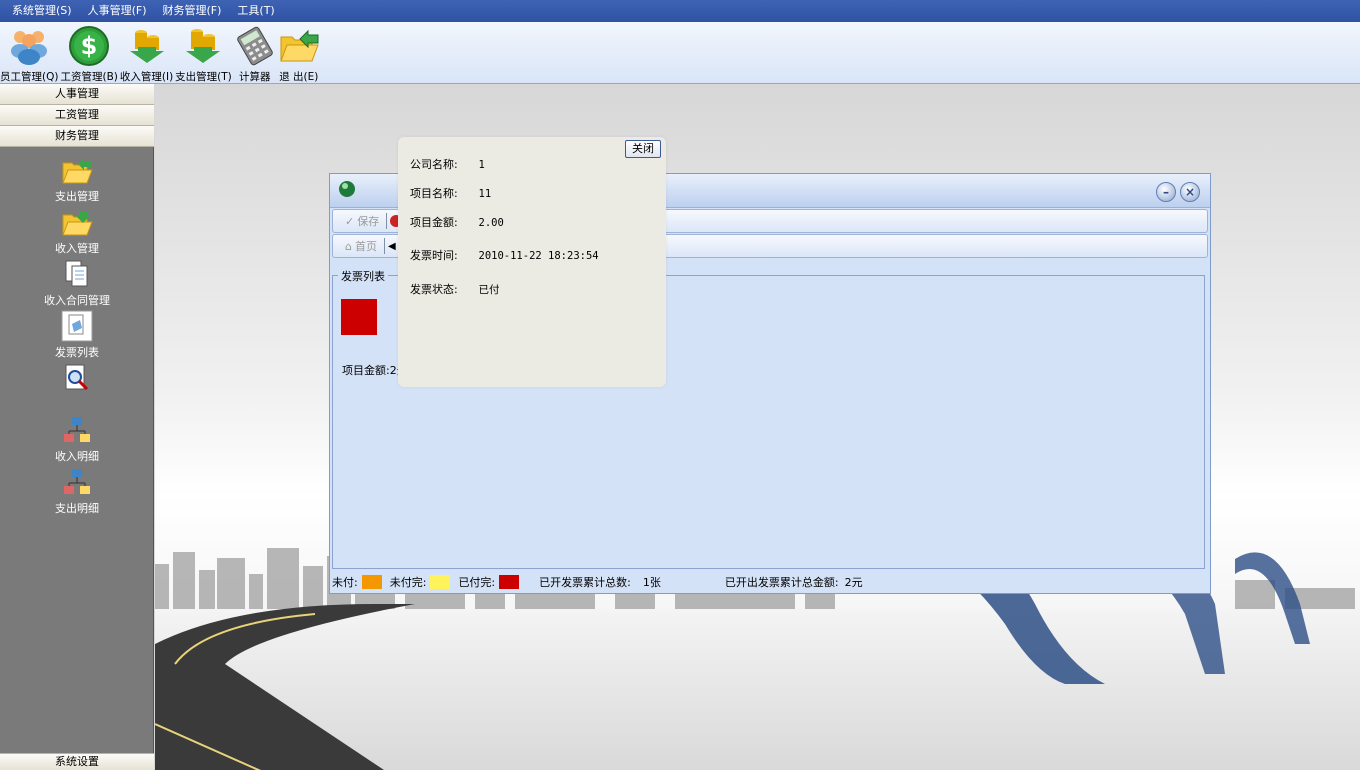 Image resolution: width=1360 pixels, height=770 pixels. Describe the element at coordinates (781, 582) in the screenshot. I see `total-amount-label: 已开出发票累计总金额:` at that location.